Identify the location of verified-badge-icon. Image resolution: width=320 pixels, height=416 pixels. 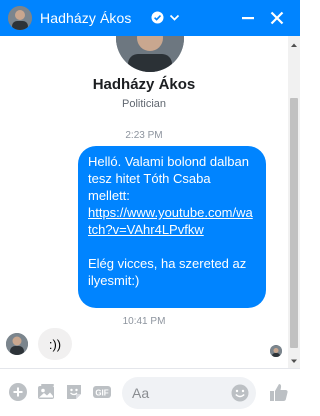
(157, 17).